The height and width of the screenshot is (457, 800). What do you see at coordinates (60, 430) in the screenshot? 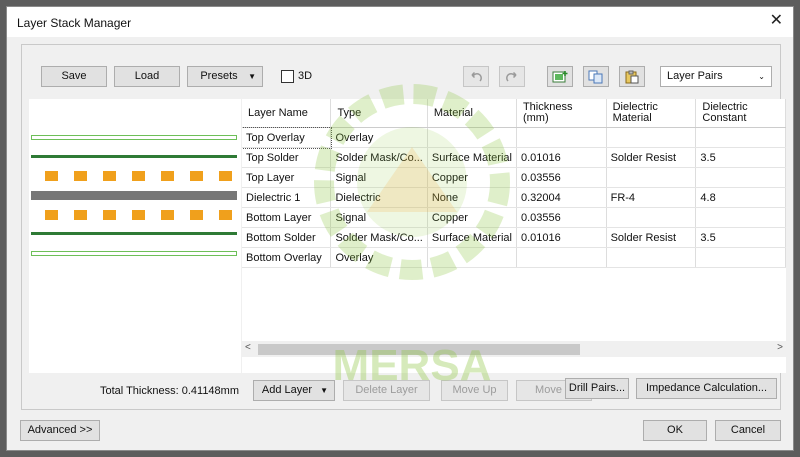
I see `advanced-button: Advanced >>` at bounding box center [60, 430].